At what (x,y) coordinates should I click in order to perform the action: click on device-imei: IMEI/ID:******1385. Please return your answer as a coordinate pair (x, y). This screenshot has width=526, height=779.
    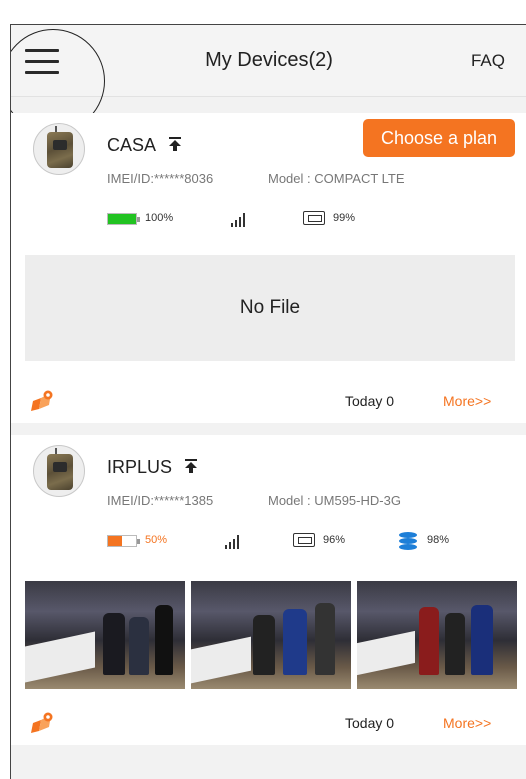
    Looking at the image, I should click on (160, 500).